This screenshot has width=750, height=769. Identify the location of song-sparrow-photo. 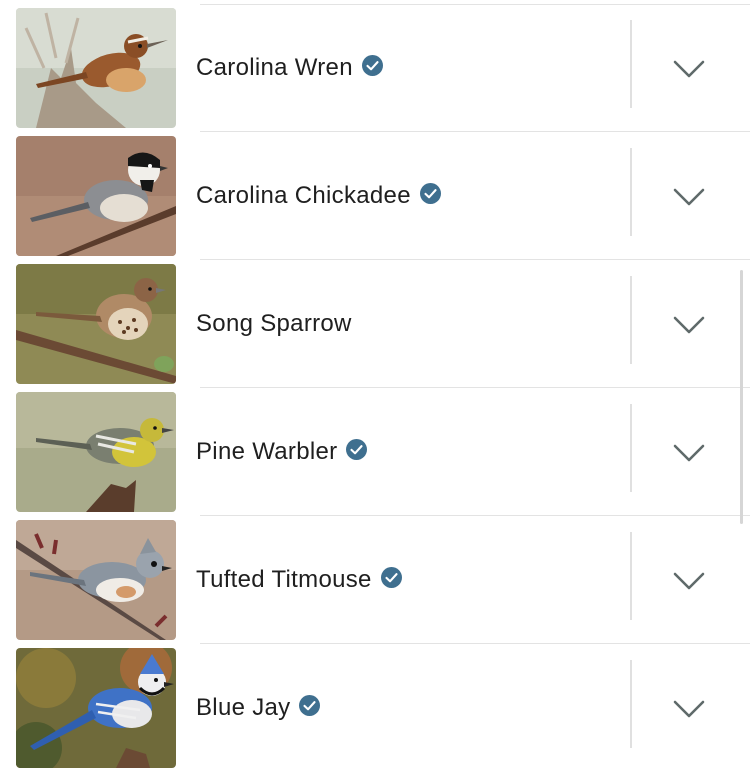
(96, 324).